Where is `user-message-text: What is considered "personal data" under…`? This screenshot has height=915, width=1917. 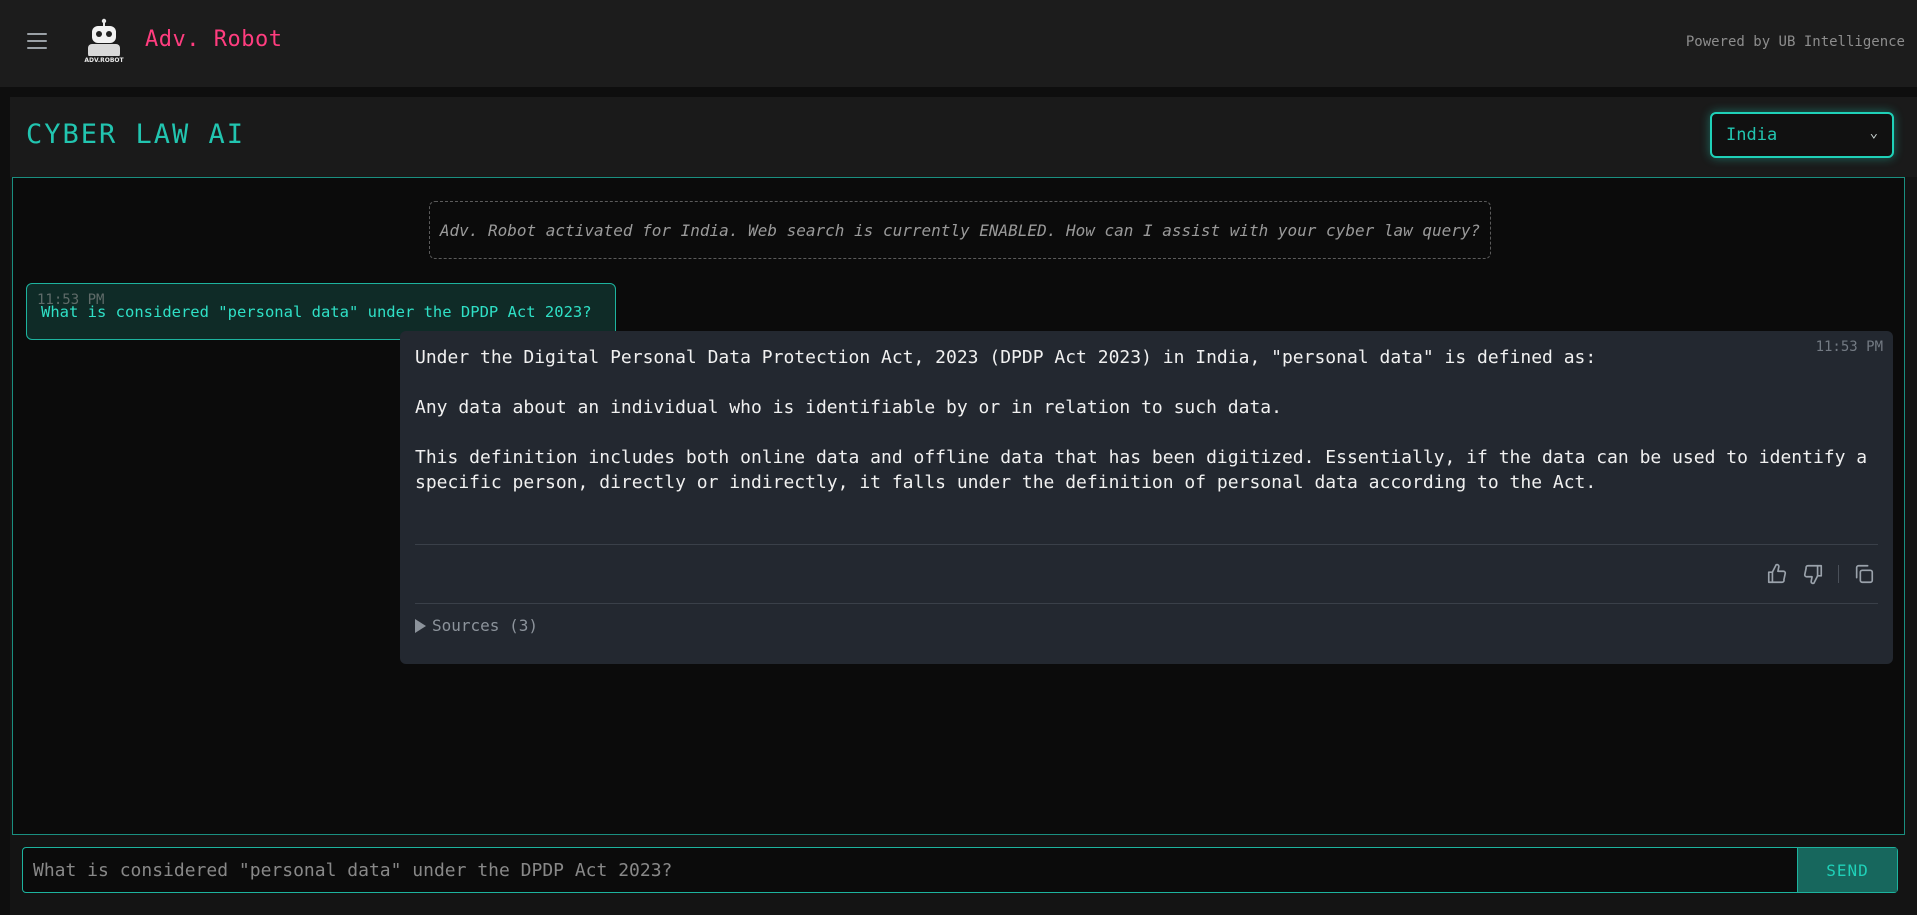 user-message-text: What is considered "personal data" under… is located at coordinates (316, 312).